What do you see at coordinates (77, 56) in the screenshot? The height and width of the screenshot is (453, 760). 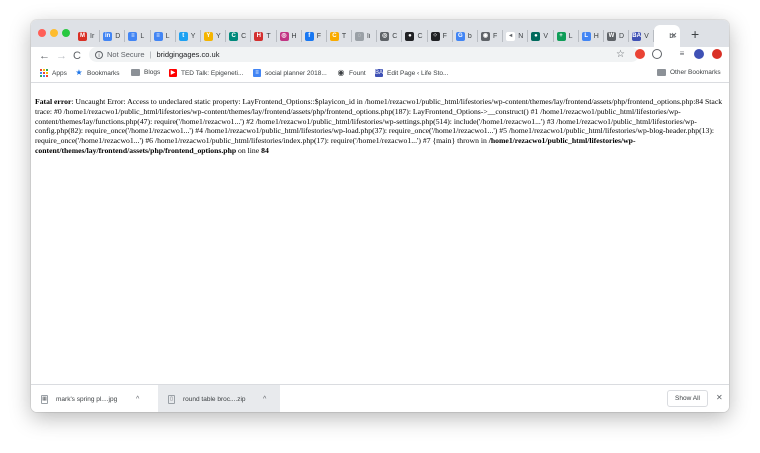 I see `reload-button: C` at bounding box center [77, 56].